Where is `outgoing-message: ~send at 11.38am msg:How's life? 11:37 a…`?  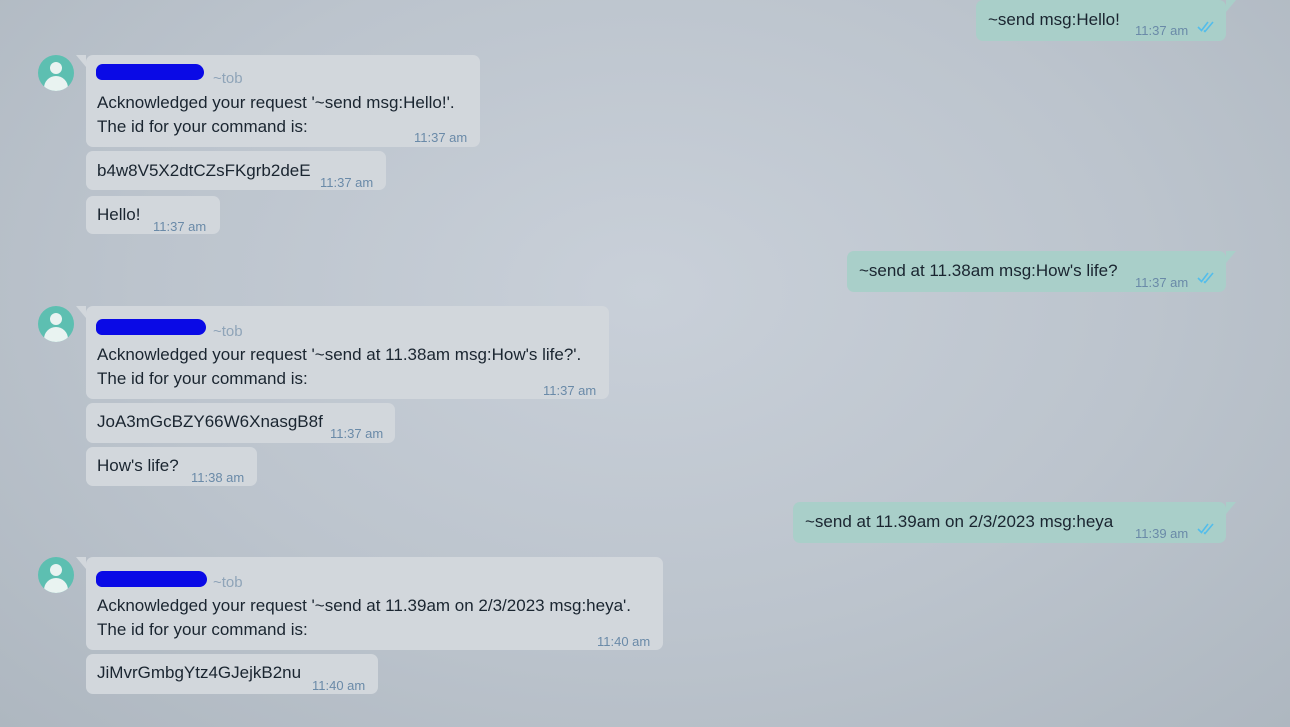
outgoing-message: ~send at 11.38am msg:How's life? 11:37 a… is located at coordinates (1036, 271).